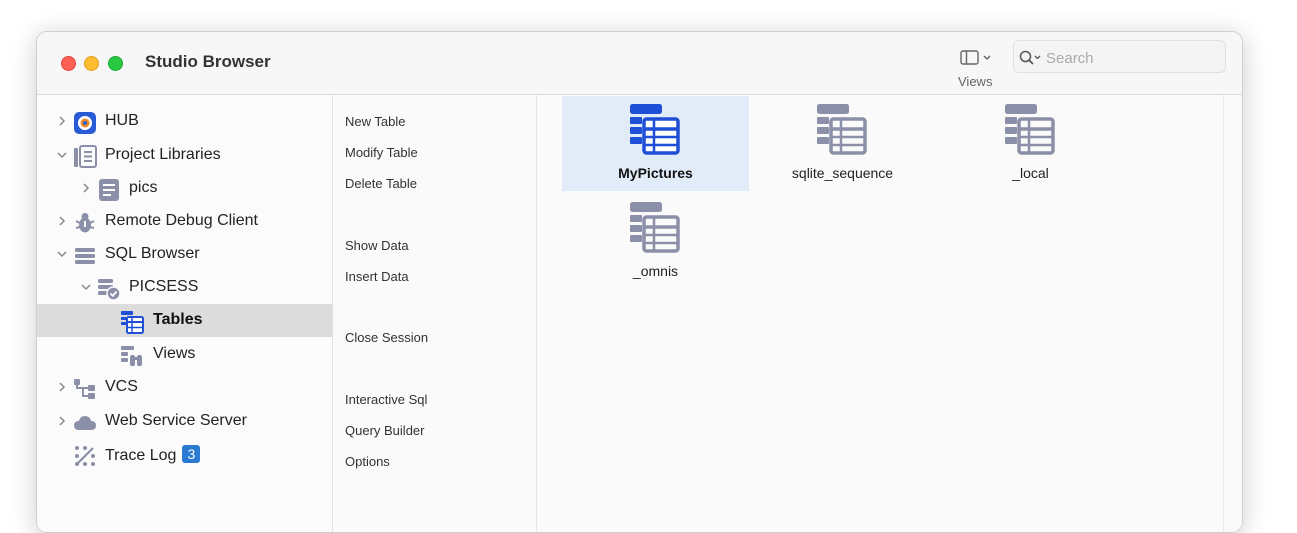  I want to click on sidebar-item-label: Views, so click(174, 353).